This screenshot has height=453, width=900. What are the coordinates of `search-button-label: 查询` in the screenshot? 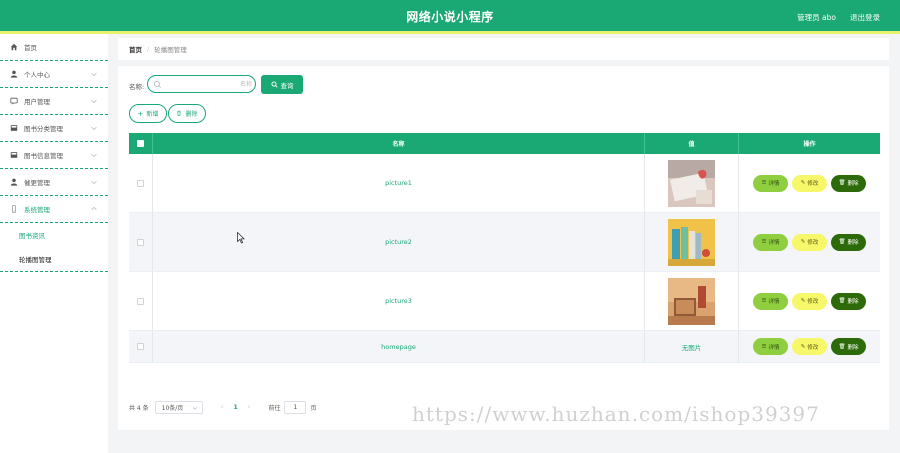 It's located at (287, 85).